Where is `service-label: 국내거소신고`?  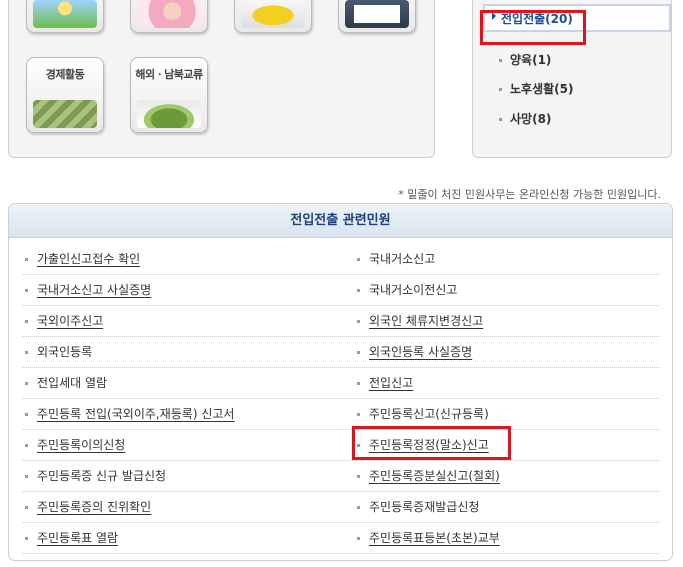 service-label: 국내거소신고 is located at coordinates (402, 259).